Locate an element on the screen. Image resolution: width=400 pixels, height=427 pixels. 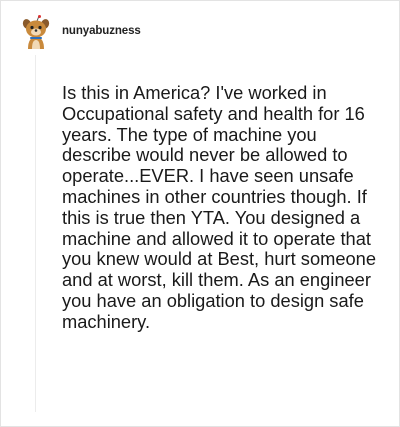
user-avatar is located at coordinates (36, 33).